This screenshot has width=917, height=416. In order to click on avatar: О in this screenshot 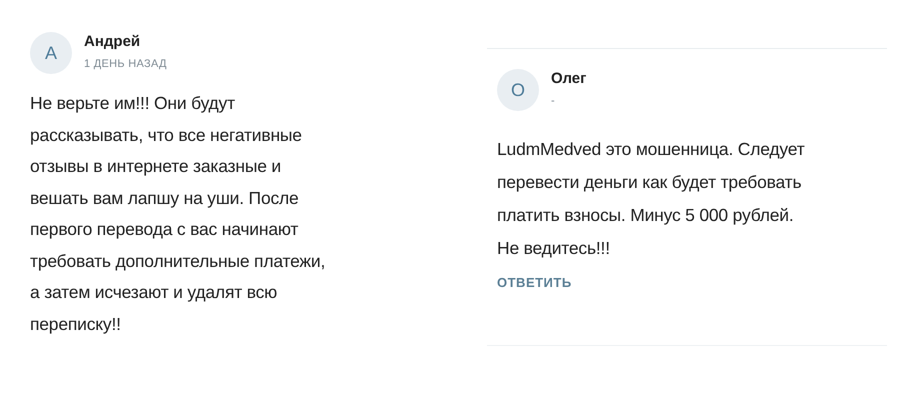, I will do `click(518, 90)`.